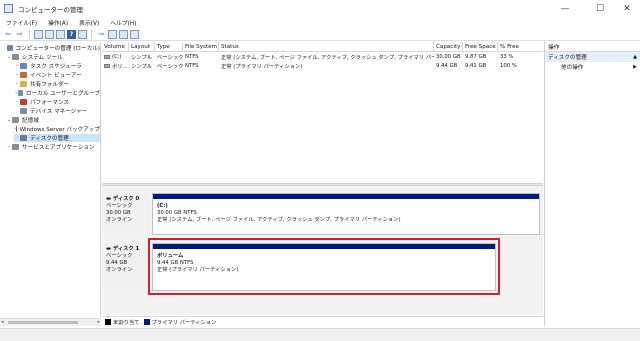  What do you see at coordinates (60, 34) in the screenshot?
I see `properties-icon` at bounding box center [60, 34].